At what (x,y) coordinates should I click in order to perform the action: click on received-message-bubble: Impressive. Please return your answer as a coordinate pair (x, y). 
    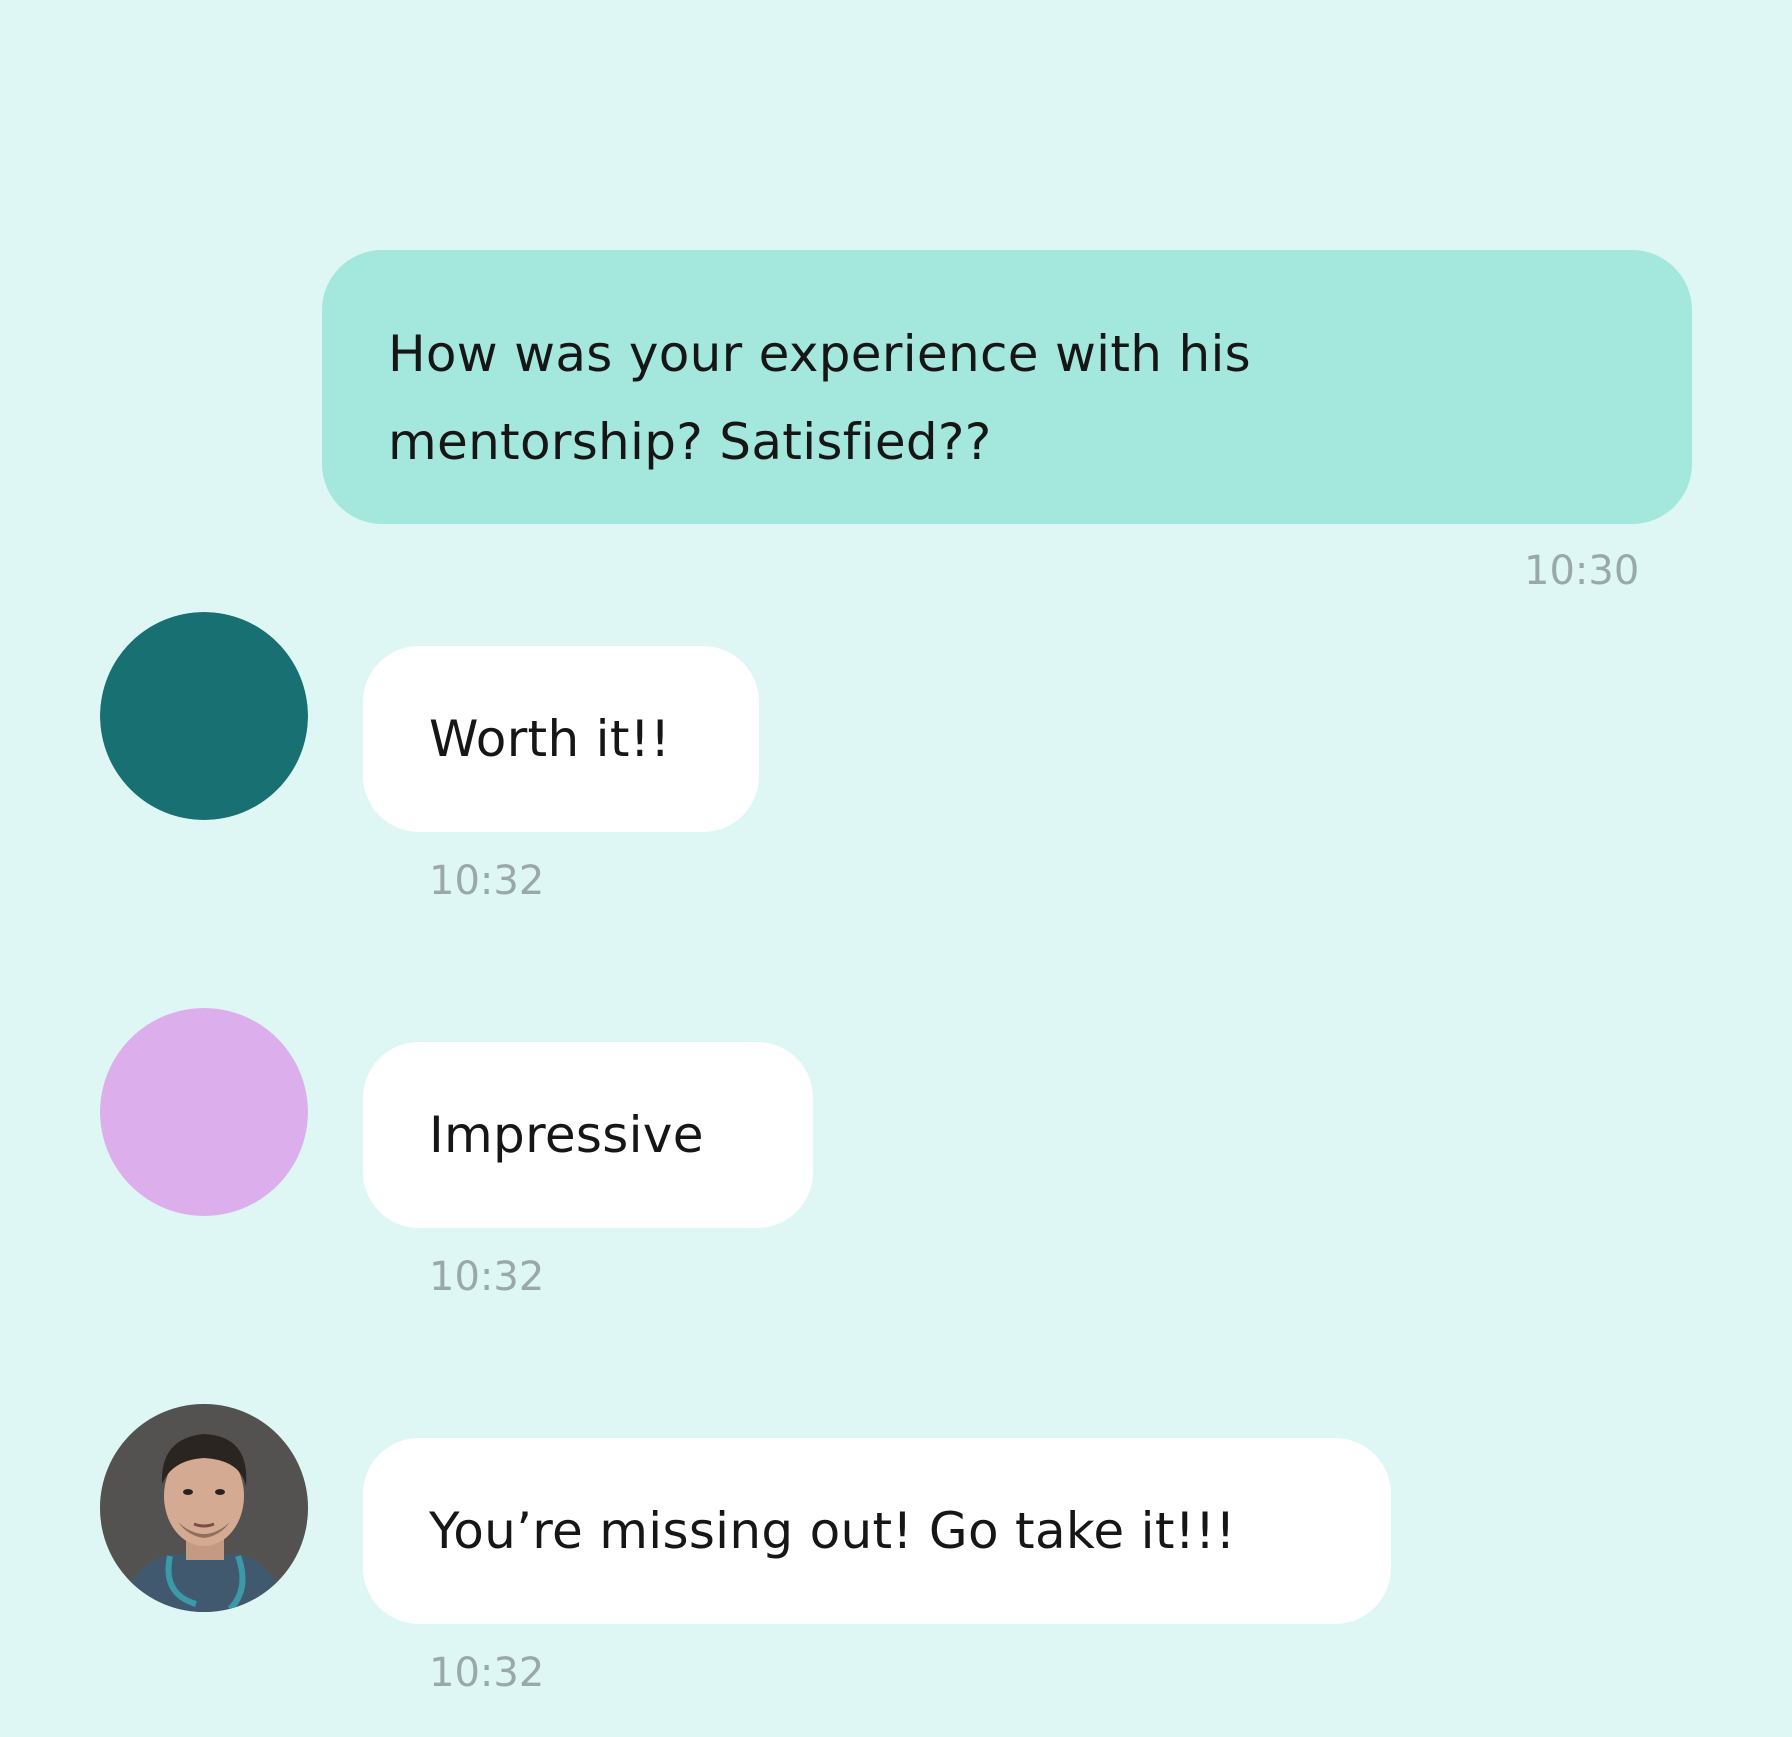
    Looking at the image, I should click on (588, 1135).